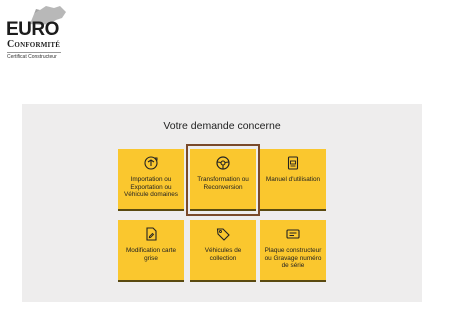 This screenshot has height=310, width=450. What do you see at coordinates (293, 163) in the screenshot?
I see `manual-icon` at bounding box center [293, 163].